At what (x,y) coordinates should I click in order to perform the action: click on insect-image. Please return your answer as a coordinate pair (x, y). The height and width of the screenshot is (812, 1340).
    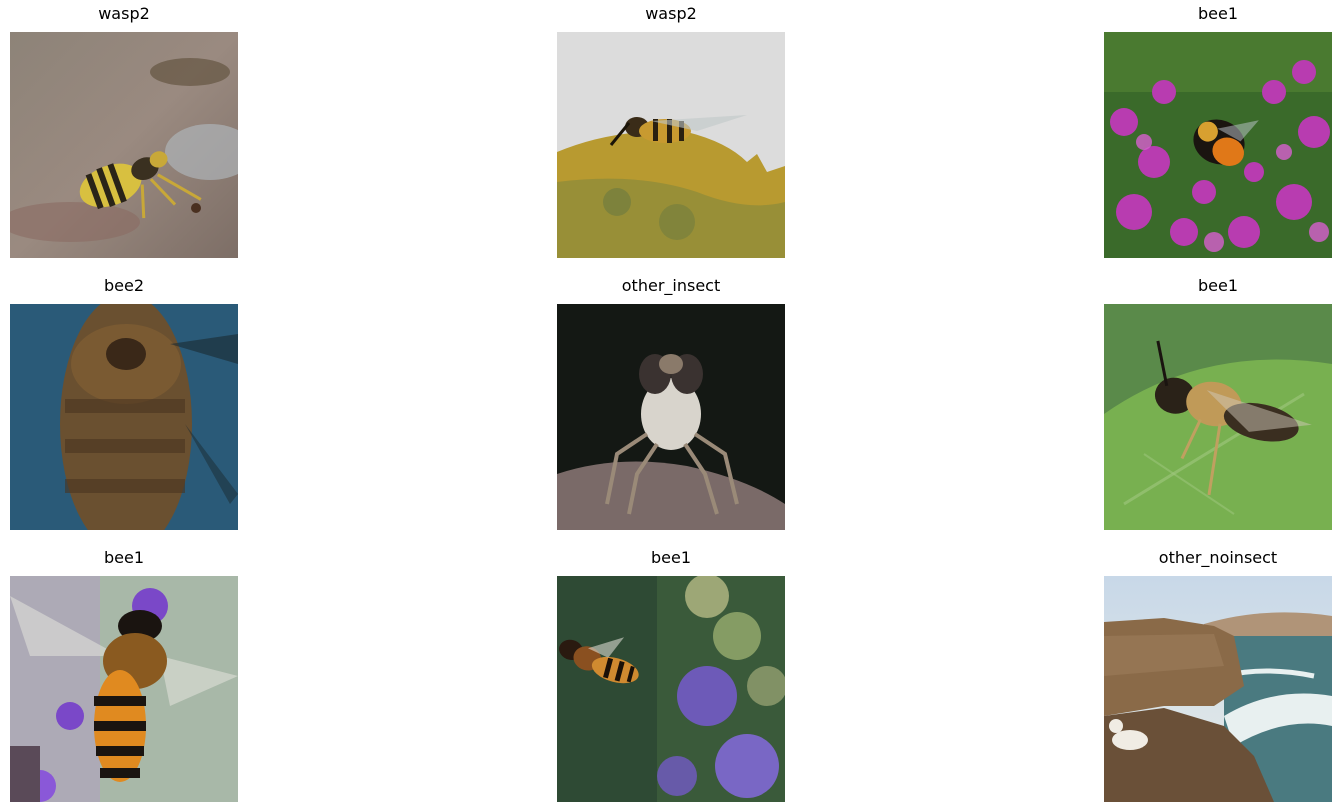
    Looking at the image, I should click on (671, 417).